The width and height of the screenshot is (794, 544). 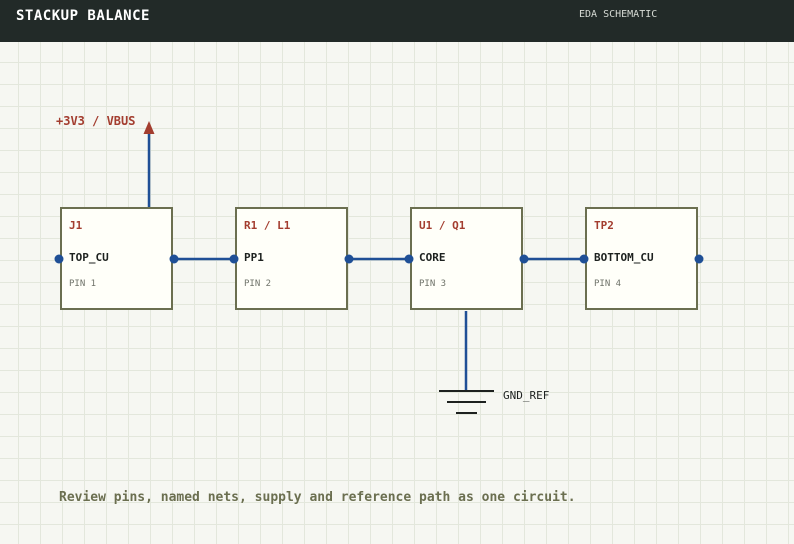 I want to click on pin-dot-u1-right, so click(x=524, y=259).